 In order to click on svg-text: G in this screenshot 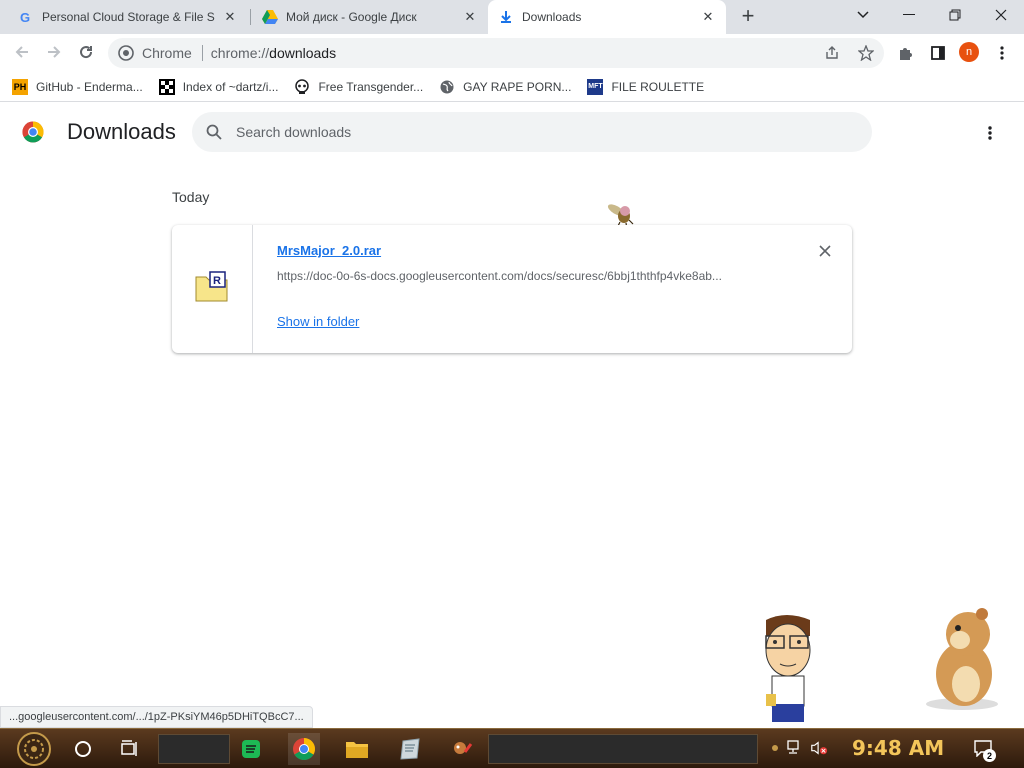, I will do `click(25, 17)`.